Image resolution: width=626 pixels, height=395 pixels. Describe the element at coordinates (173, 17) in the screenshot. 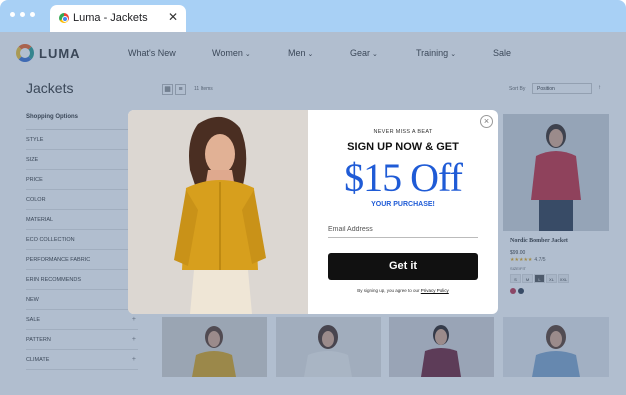

I see `tab-close-icon: ✕` at that location.